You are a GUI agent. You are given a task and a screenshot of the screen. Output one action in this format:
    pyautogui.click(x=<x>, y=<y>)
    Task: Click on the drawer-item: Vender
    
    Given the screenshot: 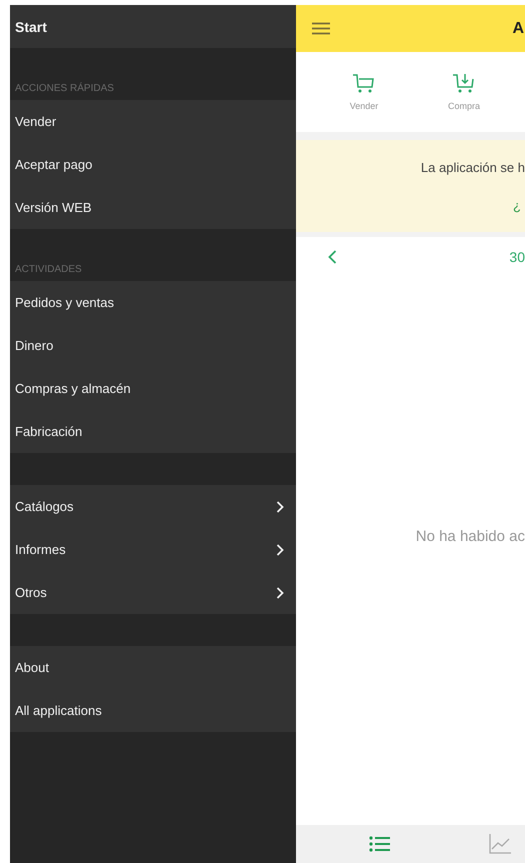 What is the action you would take?
    pyautogui.click(x=153, y=121)
    